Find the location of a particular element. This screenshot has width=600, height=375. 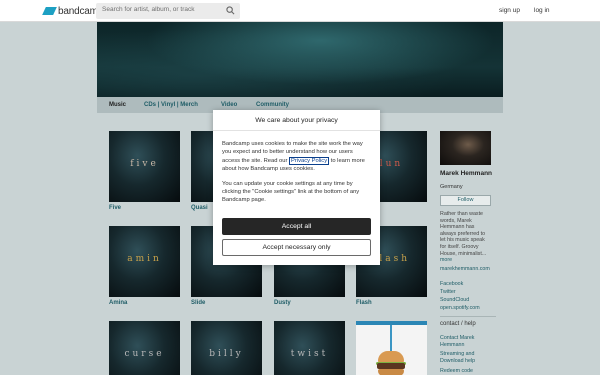

login-link: log in is located at coordinates (542, 10).